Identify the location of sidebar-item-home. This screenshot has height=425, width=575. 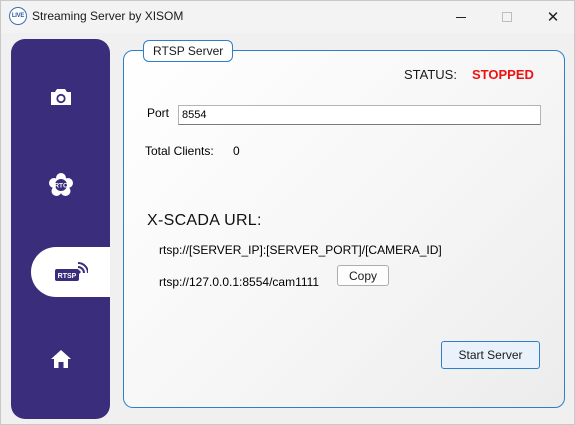
(60, 359).